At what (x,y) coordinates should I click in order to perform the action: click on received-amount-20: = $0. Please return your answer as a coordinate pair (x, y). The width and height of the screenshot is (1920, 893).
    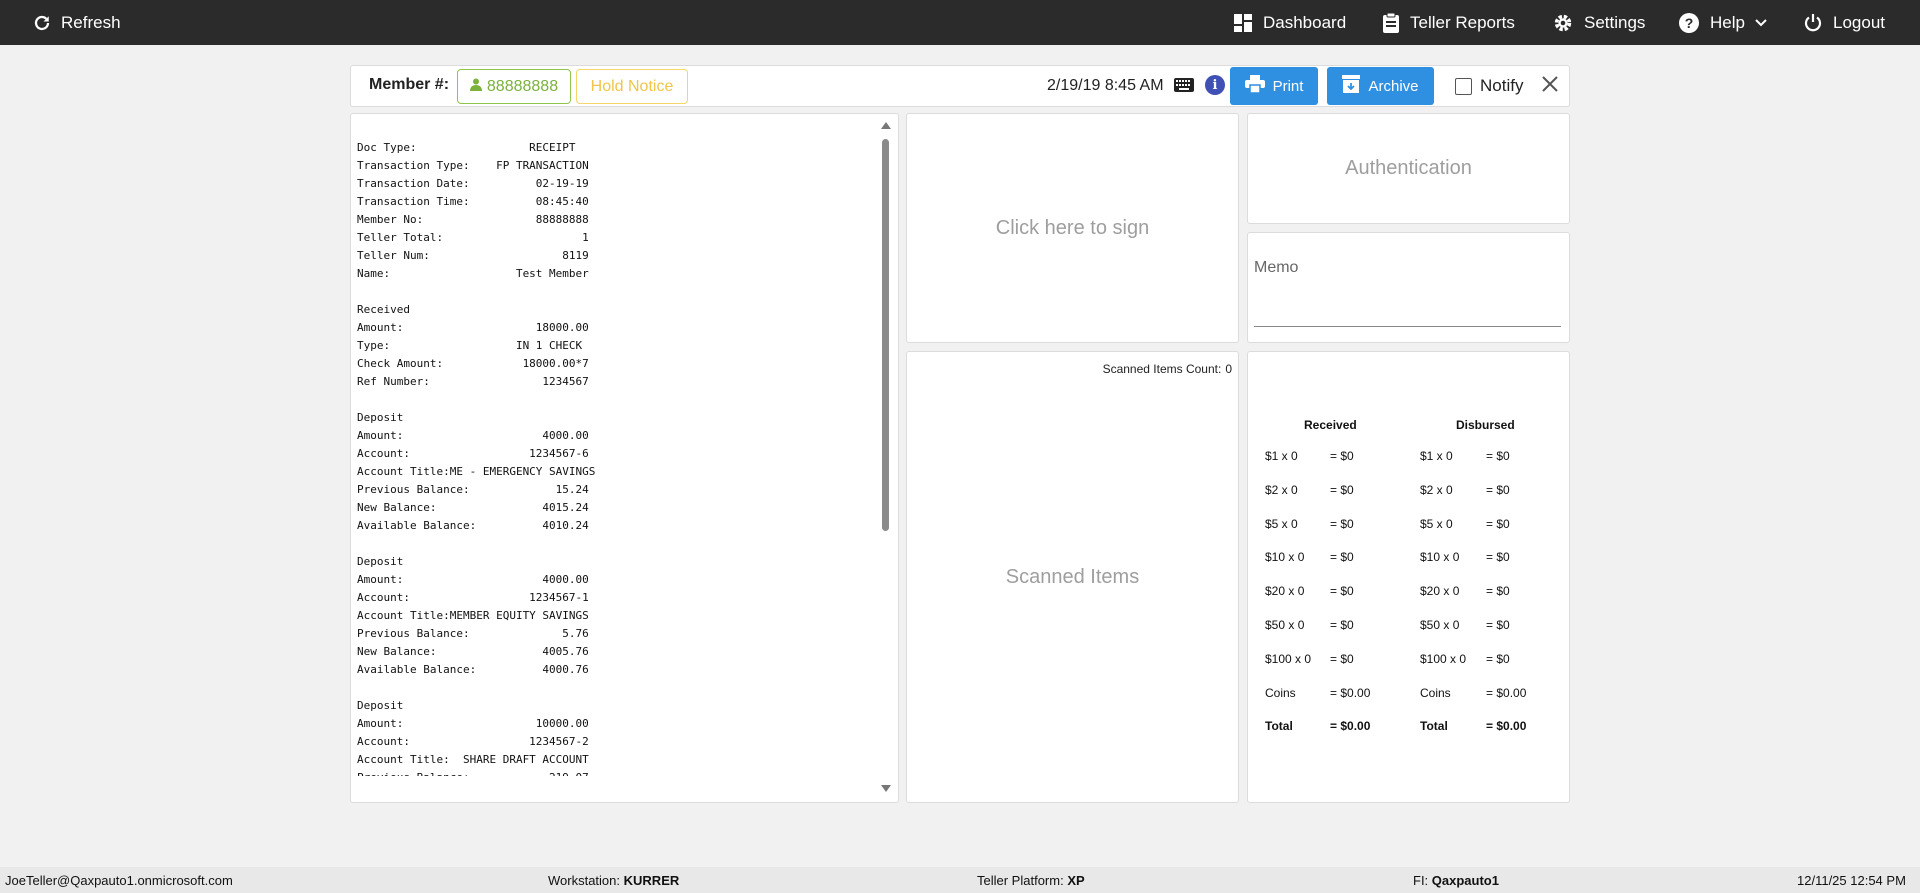
    Looking at the image, I should click on (1342, 591).